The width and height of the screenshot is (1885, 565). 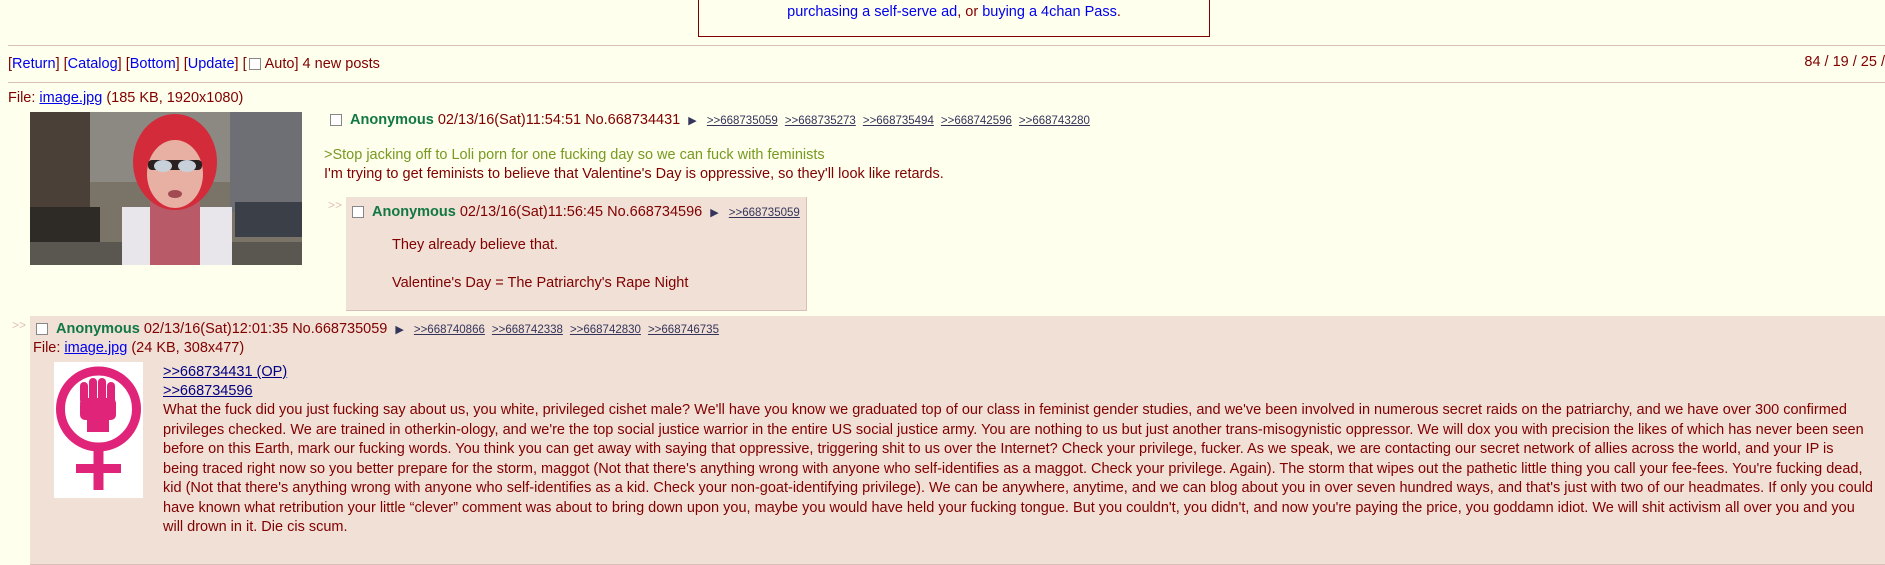 I want to click on reply2-file-info: File: image.jpg (24 KB, 308x477), so click(x=138, y=348).